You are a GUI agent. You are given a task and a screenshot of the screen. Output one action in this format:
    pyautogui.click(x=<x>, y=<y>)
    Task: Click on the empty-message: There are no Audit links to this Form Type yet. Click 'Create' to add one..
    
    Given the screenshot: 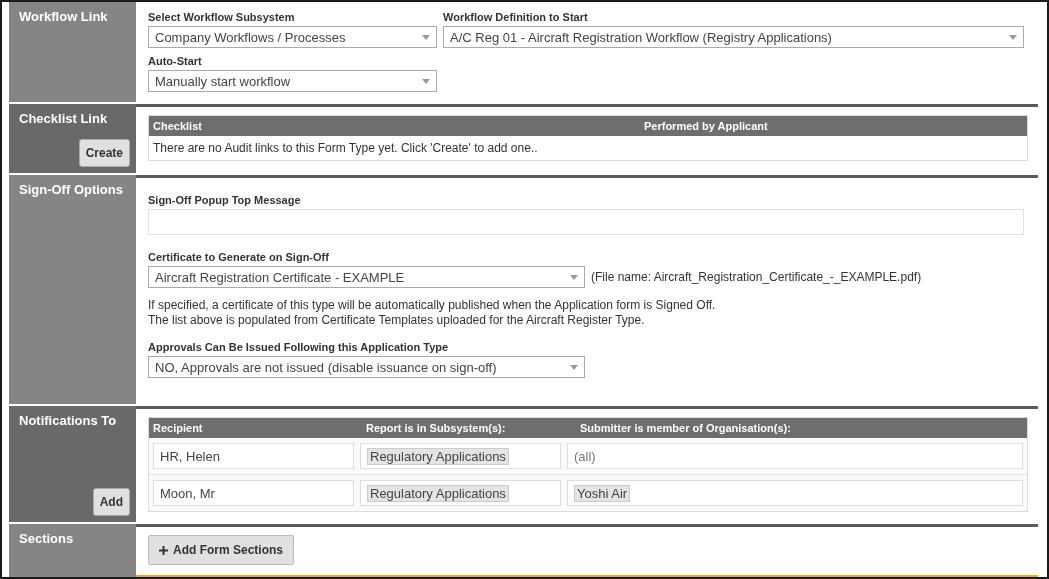 What is the action you would take?
    pyautogui.click(x=345, y=148)
    